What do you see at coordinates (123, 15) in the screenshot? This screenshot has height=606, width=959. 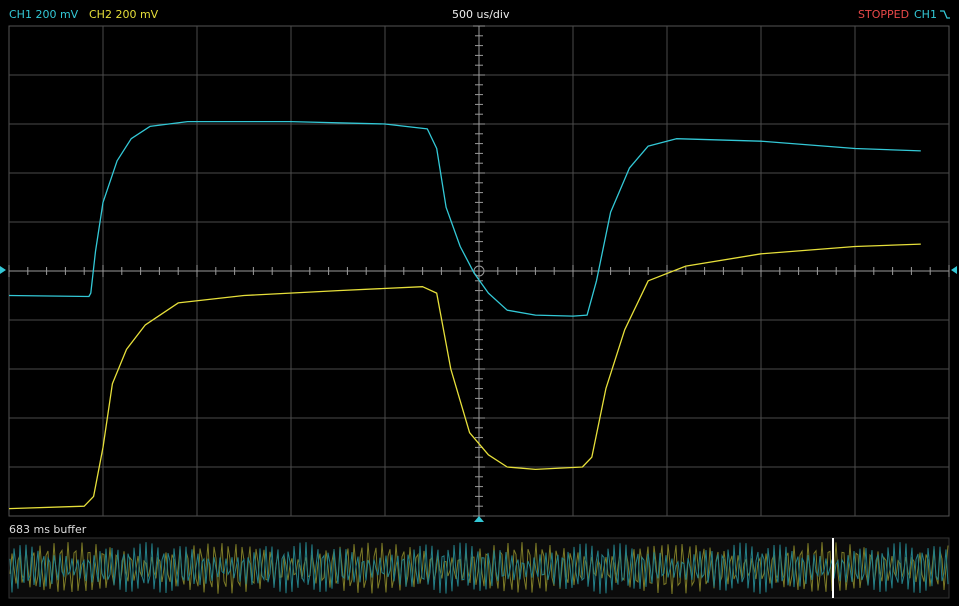 I see `ch2-scale-label: CH2 200 mV` at bounding box center [123, 15].